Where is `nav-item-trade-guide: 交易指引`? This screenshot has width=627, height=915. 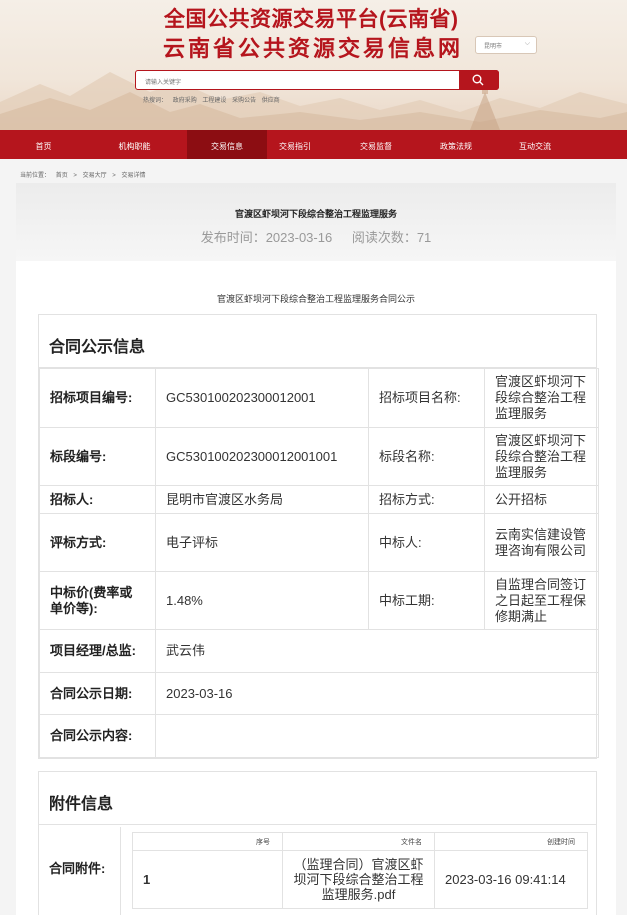 nav-item-trade-guide: 交易指引 is located at coordinates (295, 144).